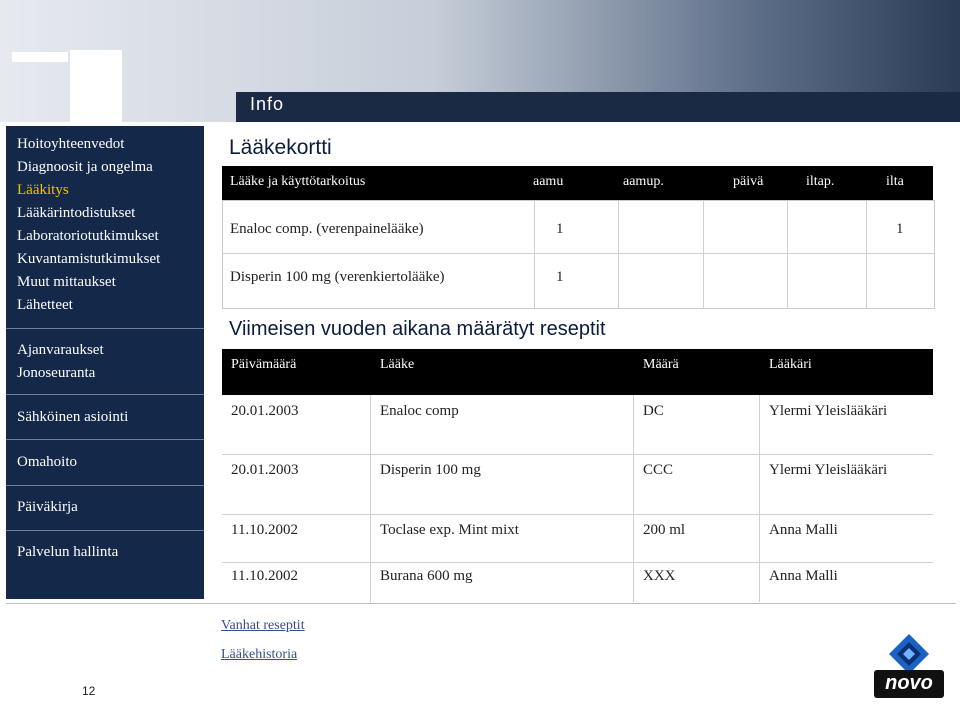 This screenshot has width=960, height=721. I want to click on sidebar-item-kuvantamistutkimukset: Kuvantamistutkimukset, so click(88, 259).